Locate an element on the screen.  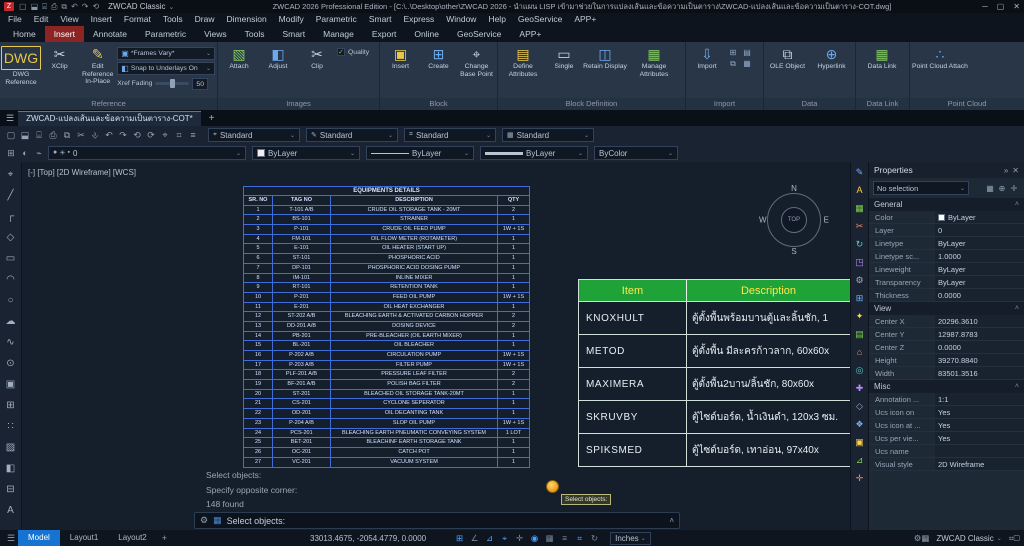
import-mini-icon: ▤ is located at coordinates (747, 52).